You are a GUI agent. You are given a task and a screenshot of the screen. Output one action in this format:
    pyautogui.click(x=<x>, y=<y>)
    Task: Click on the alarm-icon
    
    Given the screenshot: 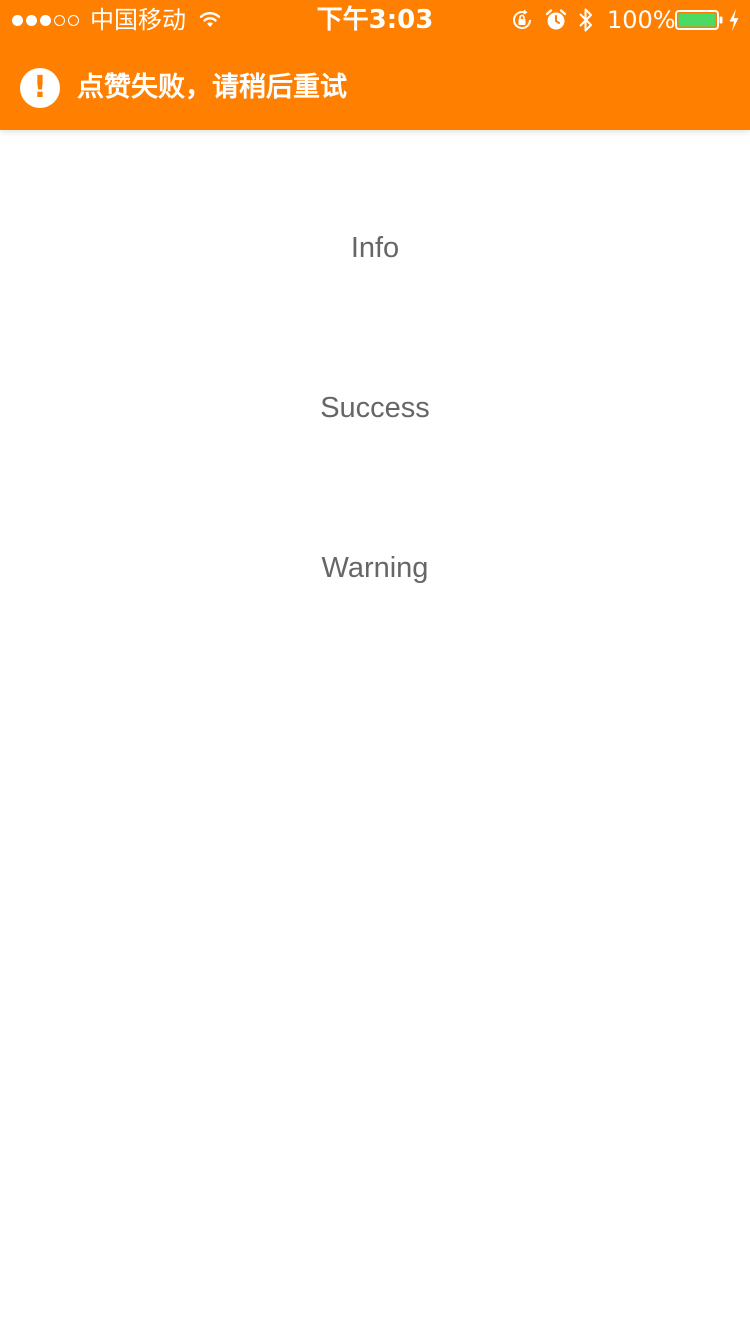 What is the action you would take?
    pyautogui.click(x=556, y=19)
    